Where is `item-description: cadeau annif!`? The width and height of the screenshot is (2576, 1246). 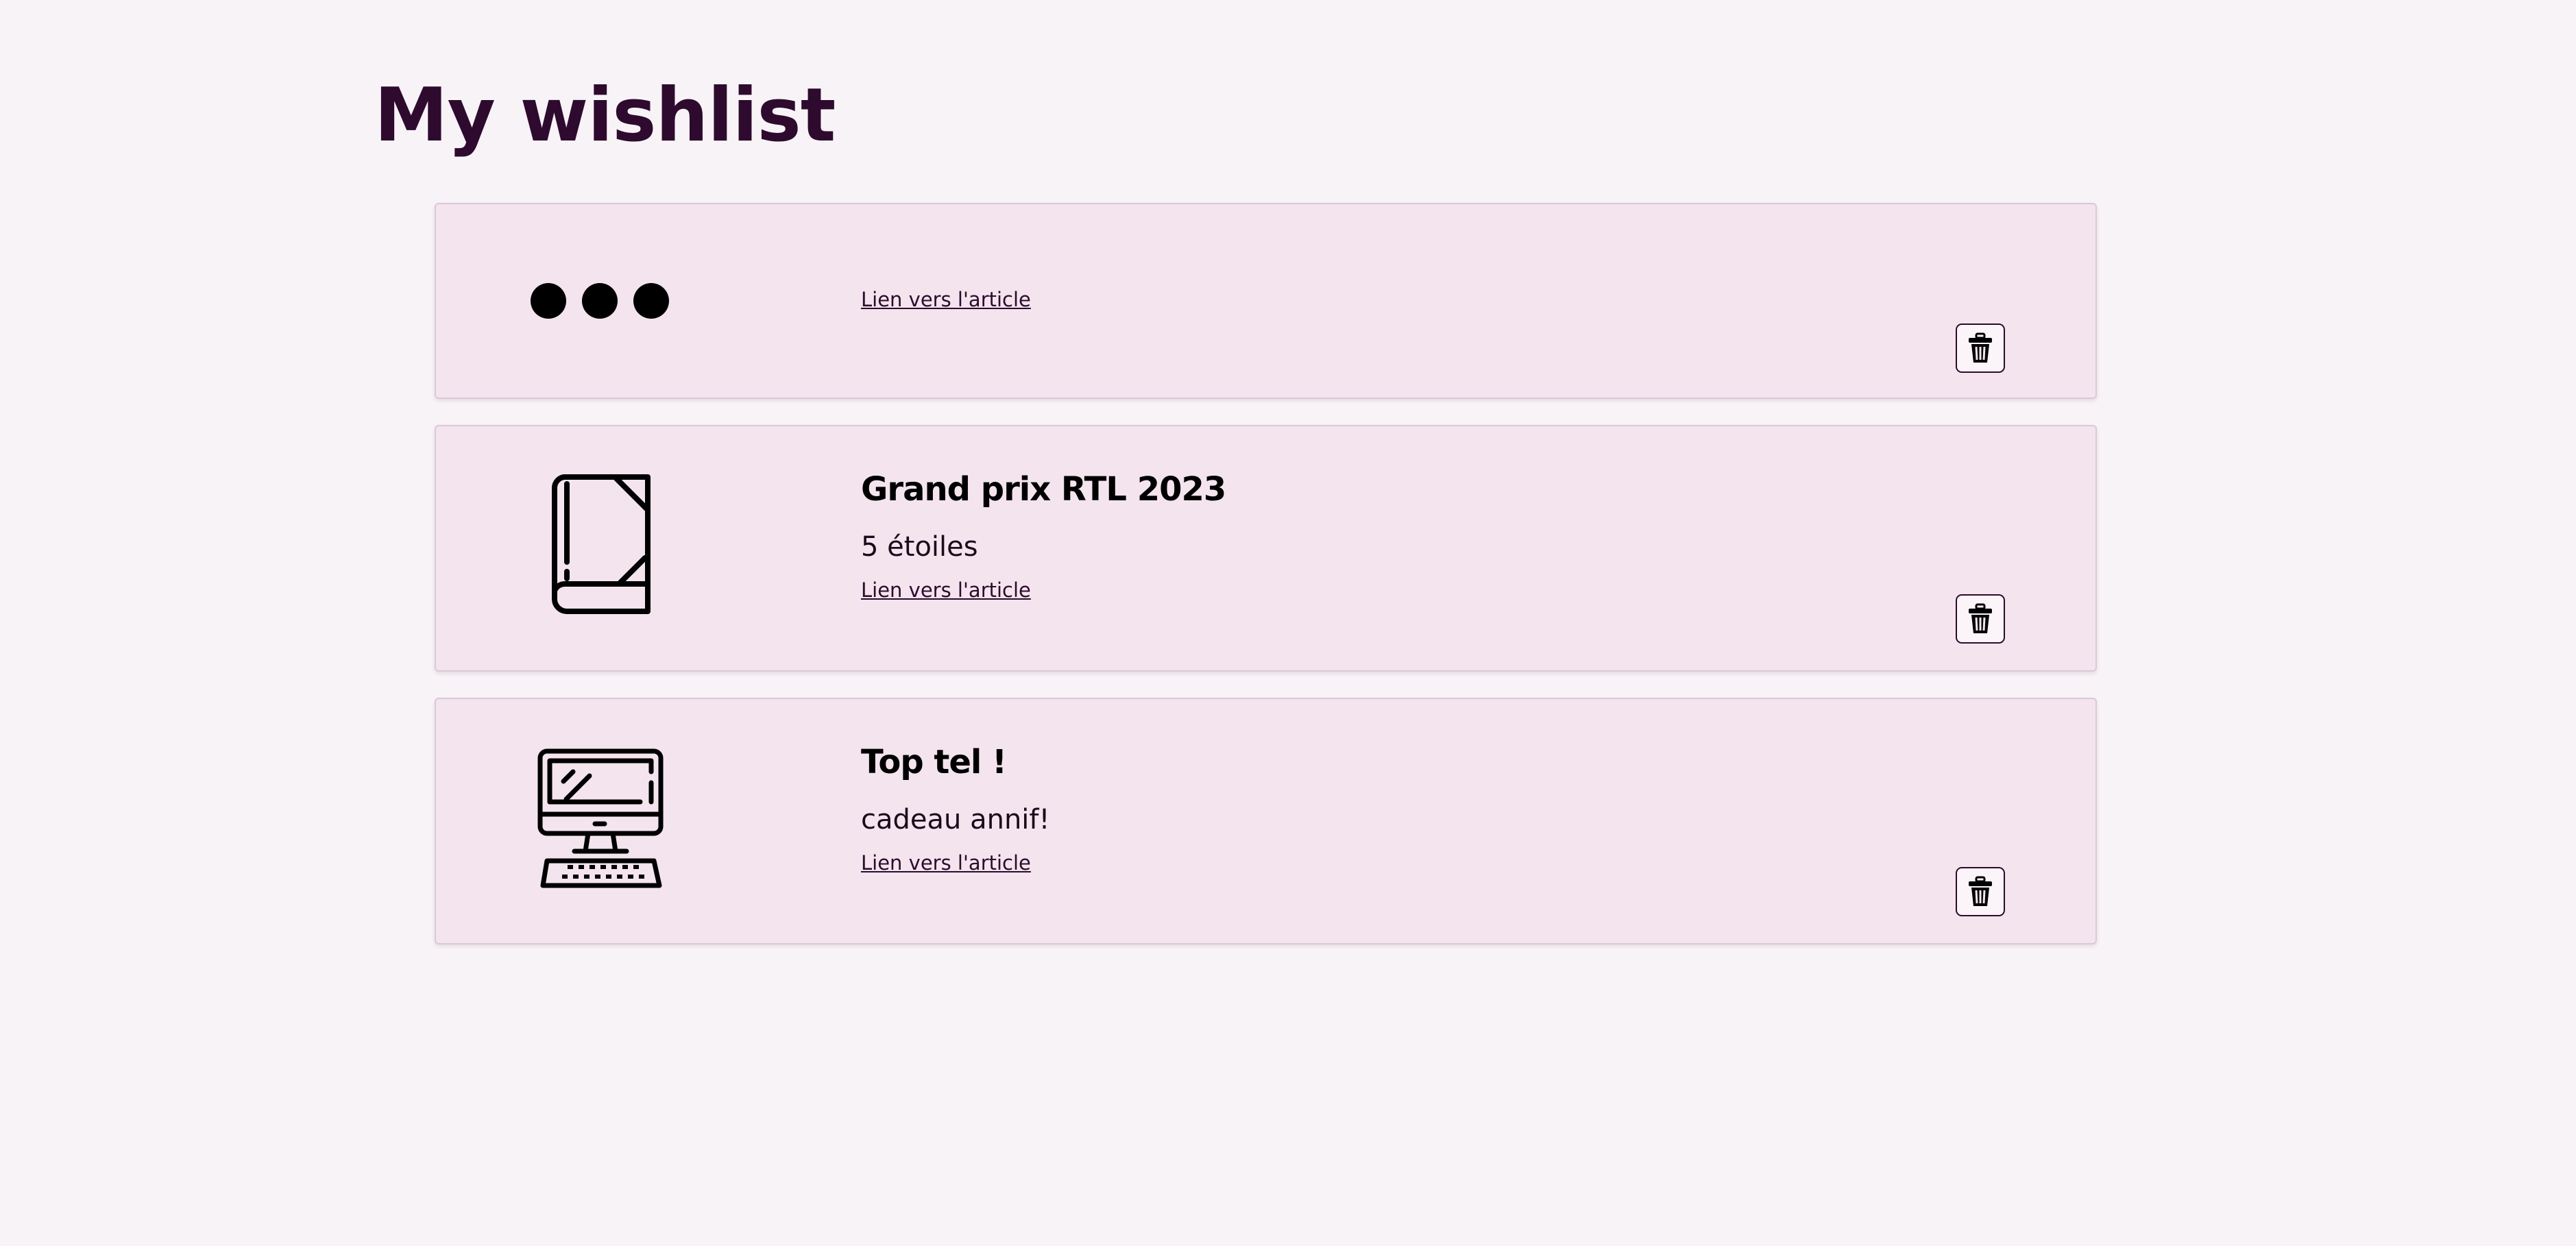 item-description: cadeau annif! is located at coordinates (955, 819).